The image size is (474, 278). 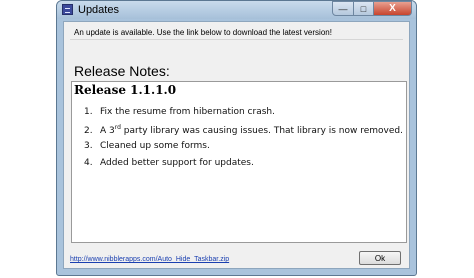 What do you see at coordinates (98, 10) in the screenshot?
I see `window-title: Updates` at bounding box center [98, 10].